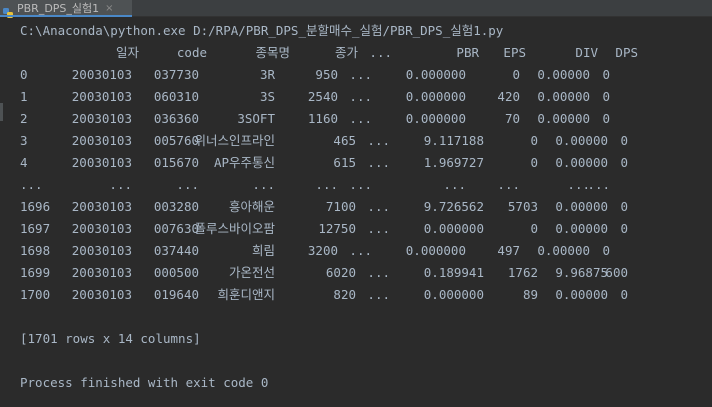 This screenshot has height=407, width=712. I want to click on row-cell: 037730, so click(176, 74).